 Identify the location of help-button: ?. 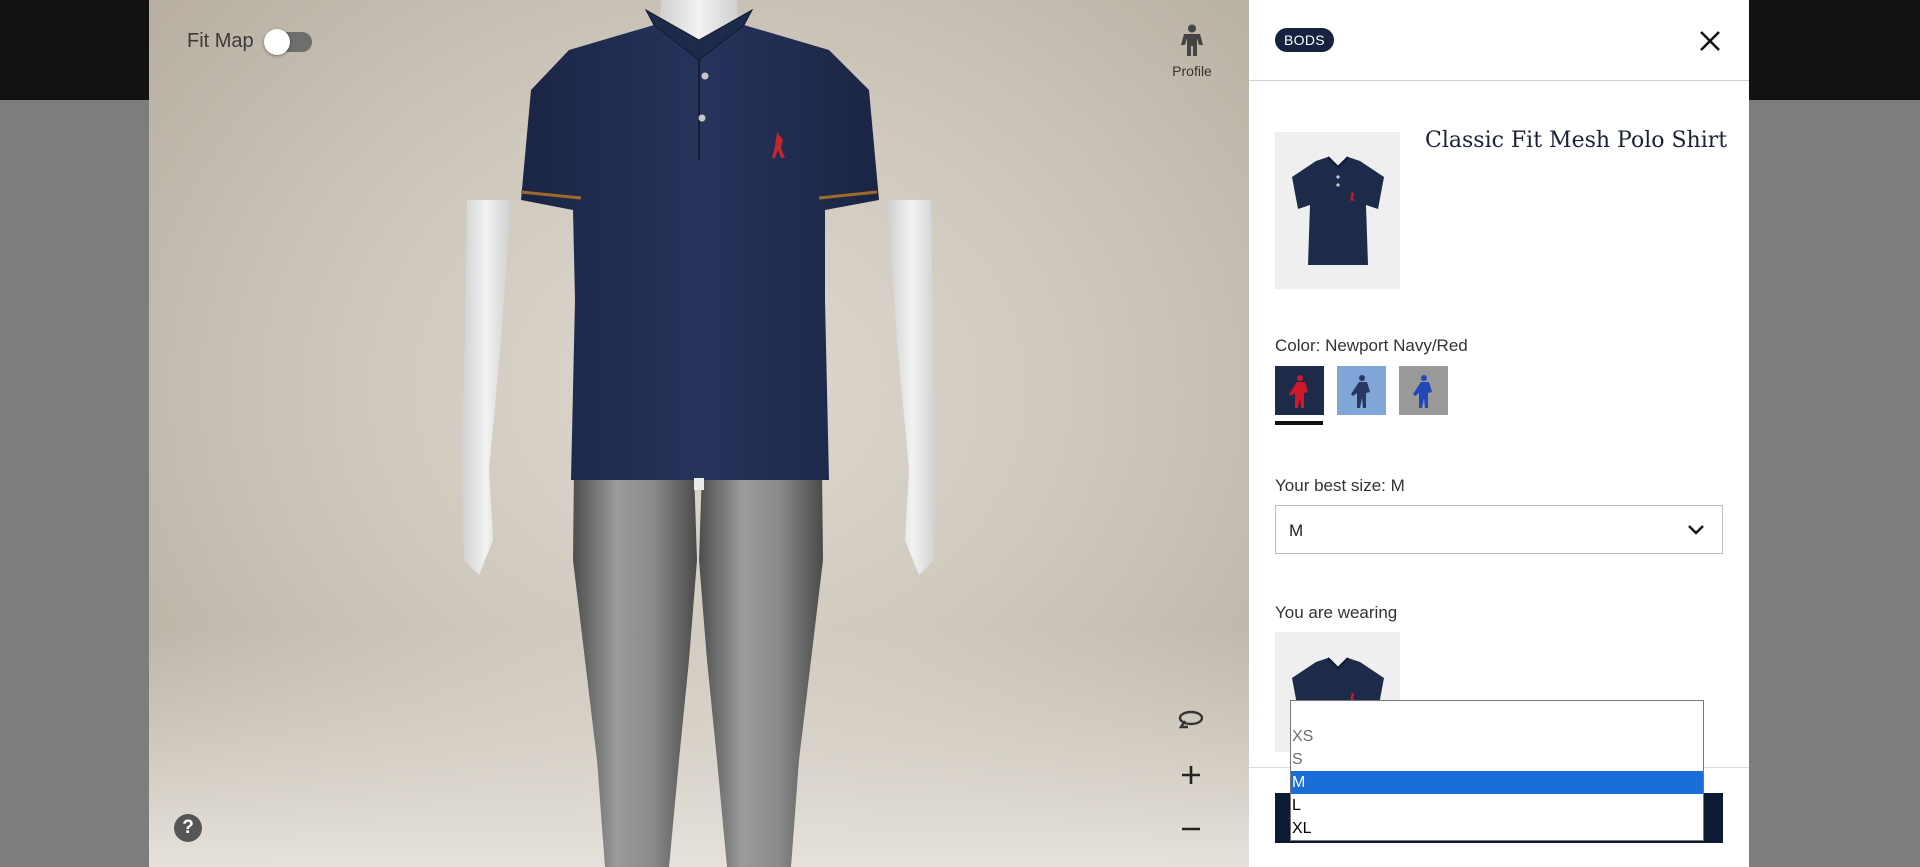
(188, 828).